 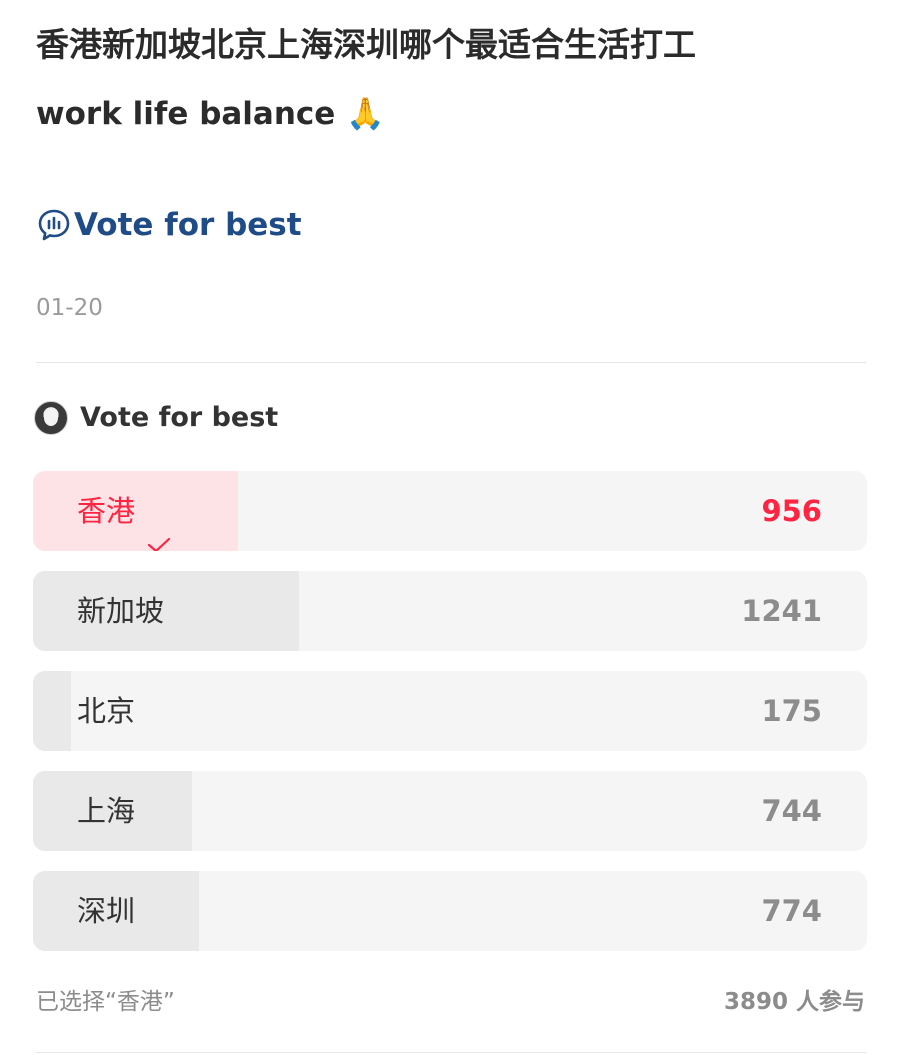 I want to click on poll-option-count: 744, so click(x=791, y=811).